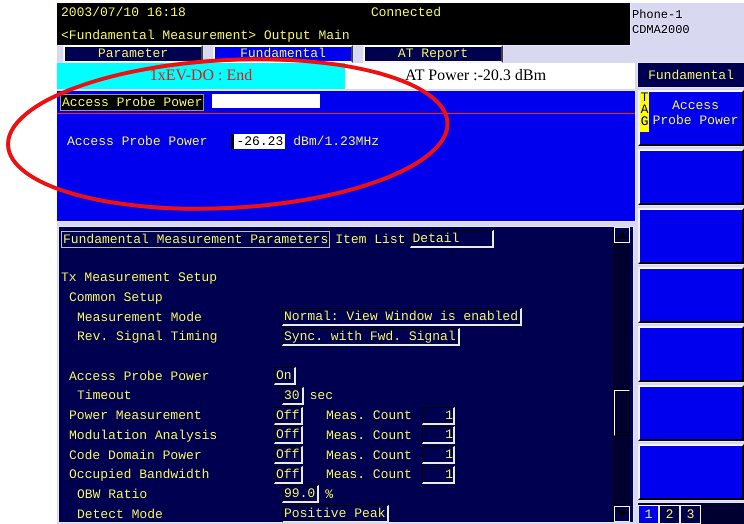  I want to click on parameter-field: Positive Peak, so click(336, 514).